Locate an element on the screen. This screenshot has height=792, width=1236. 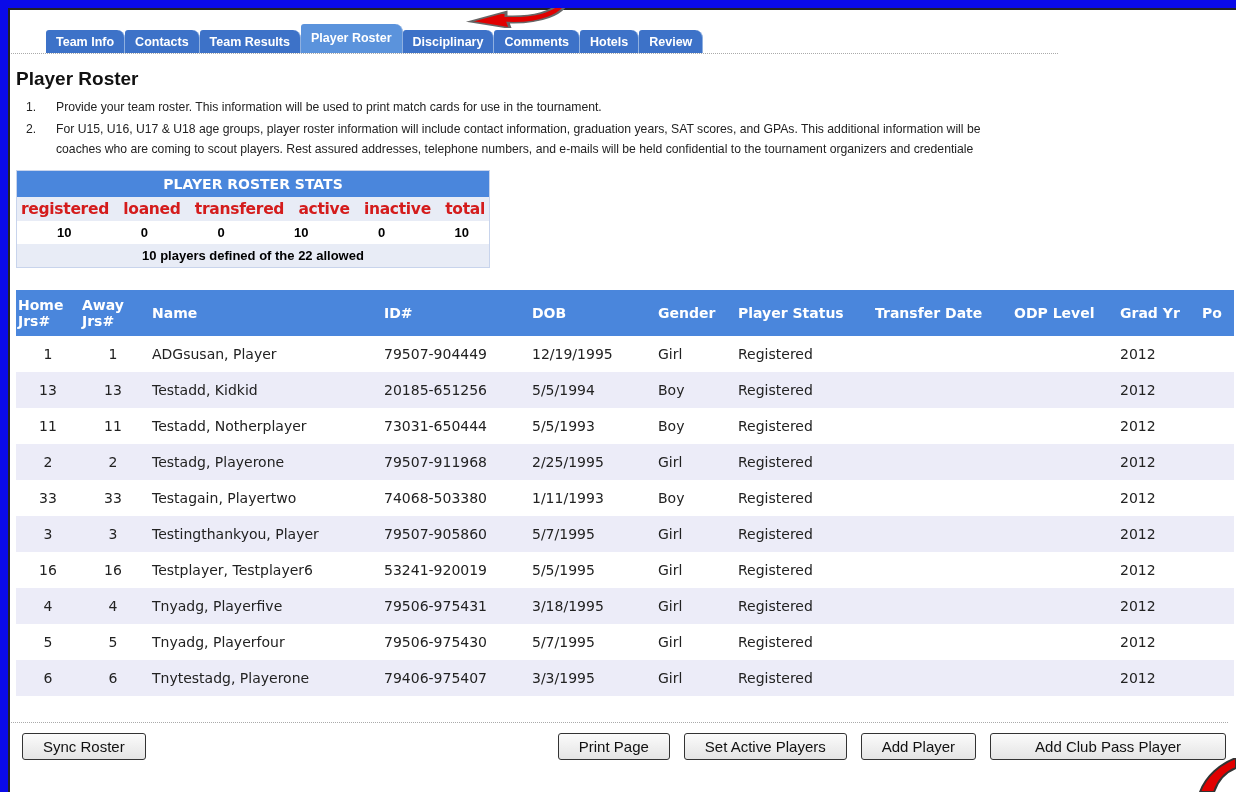
table-cell: 5/5/1994 is located at coordinates (563, 390).